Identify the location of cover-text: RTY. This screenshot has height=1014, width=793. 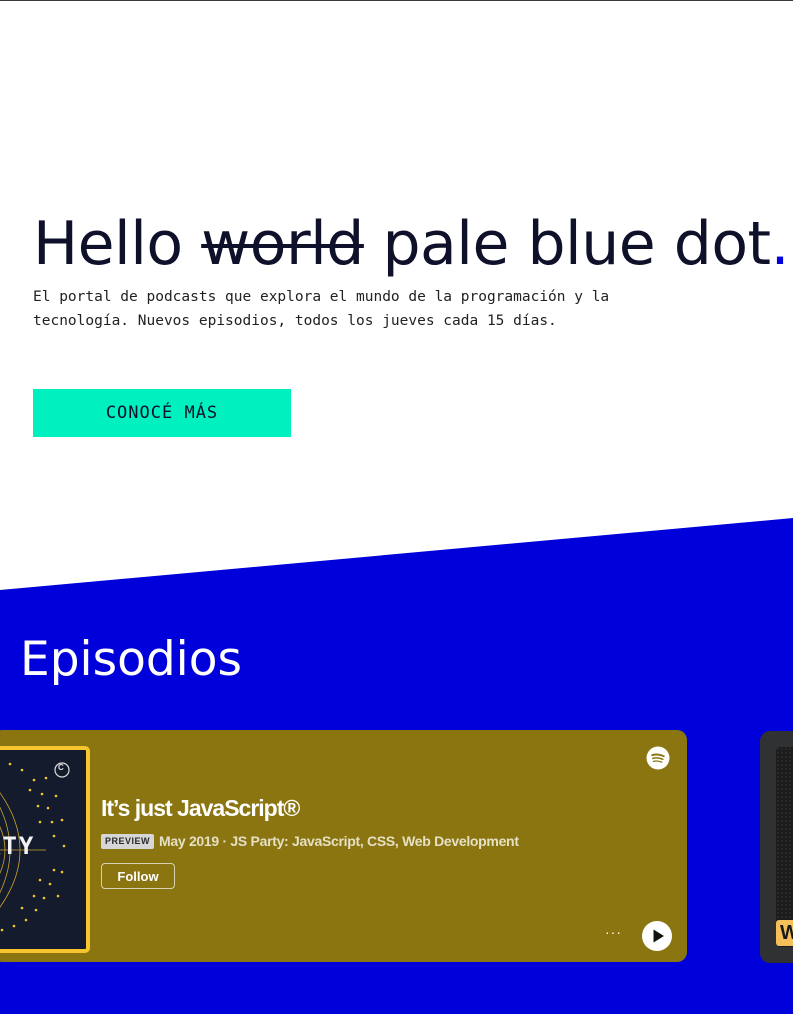
(18, 846).